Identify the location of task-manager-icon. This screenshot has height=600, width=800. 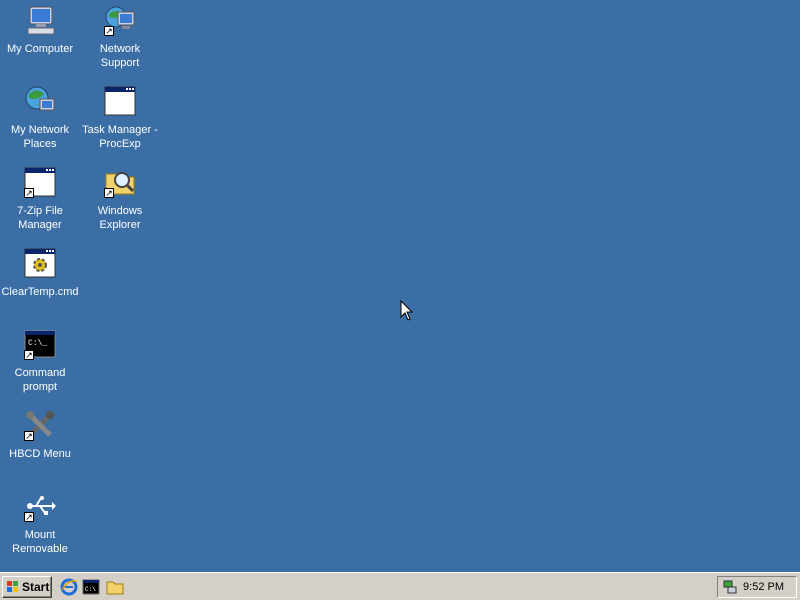
(120, 101).